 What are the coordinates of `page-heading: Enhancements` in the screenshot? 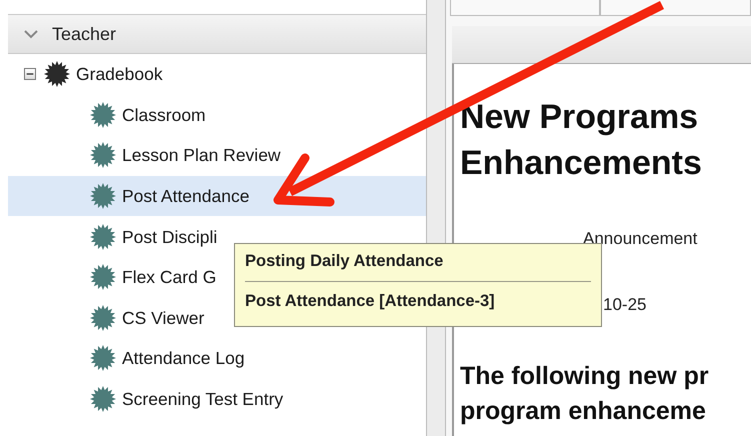 It's located at (581, 163).